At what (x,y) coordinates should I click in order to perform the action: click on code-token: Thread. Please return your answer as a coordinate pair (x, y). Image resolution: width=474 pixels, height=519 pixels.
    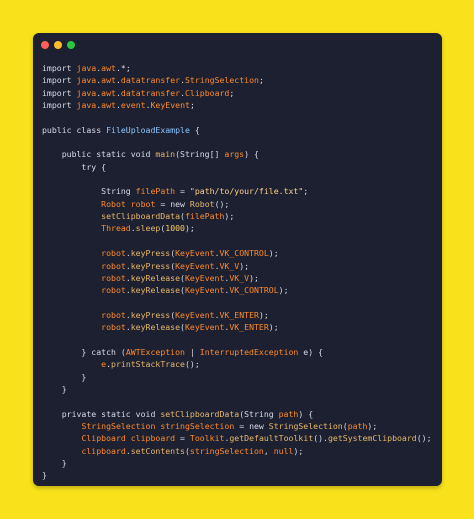
    Looking at the image, I should click on (116, 228).